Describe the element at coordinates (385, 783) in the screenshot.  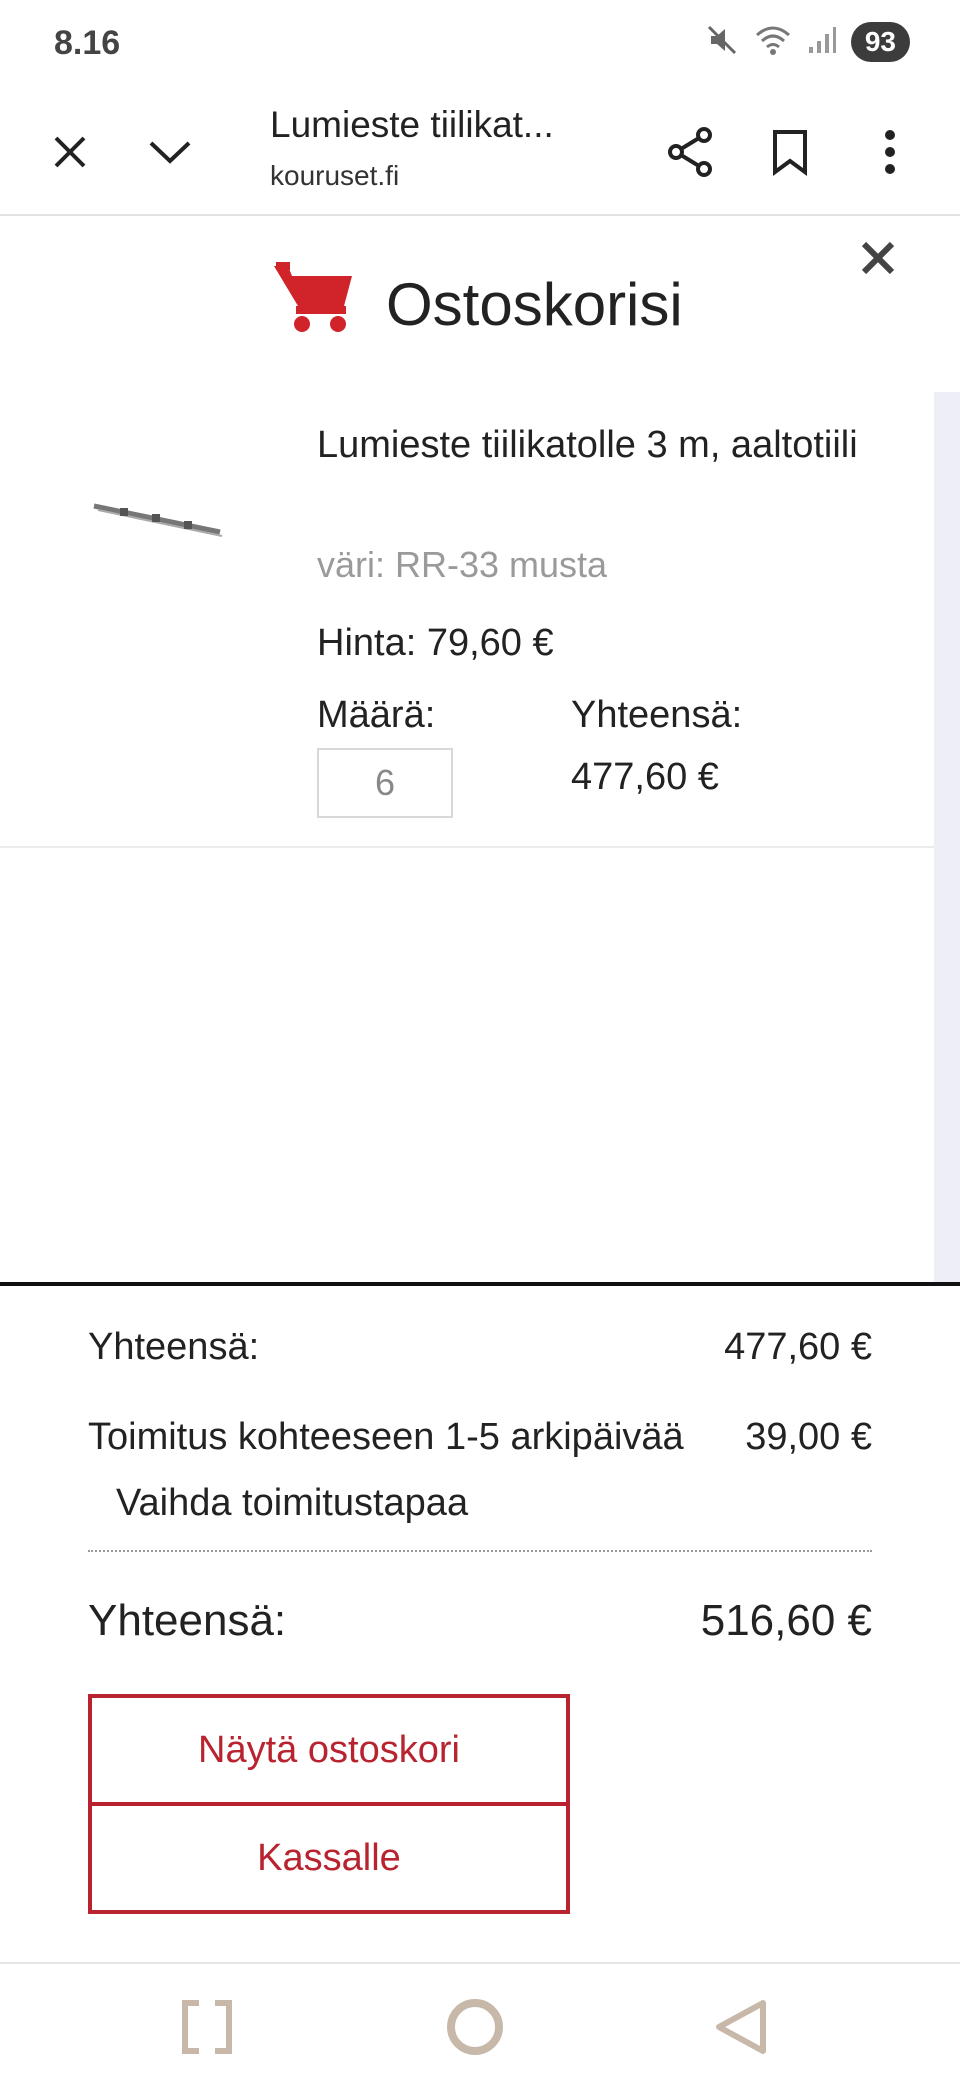
I see `quantity-input` at that location.